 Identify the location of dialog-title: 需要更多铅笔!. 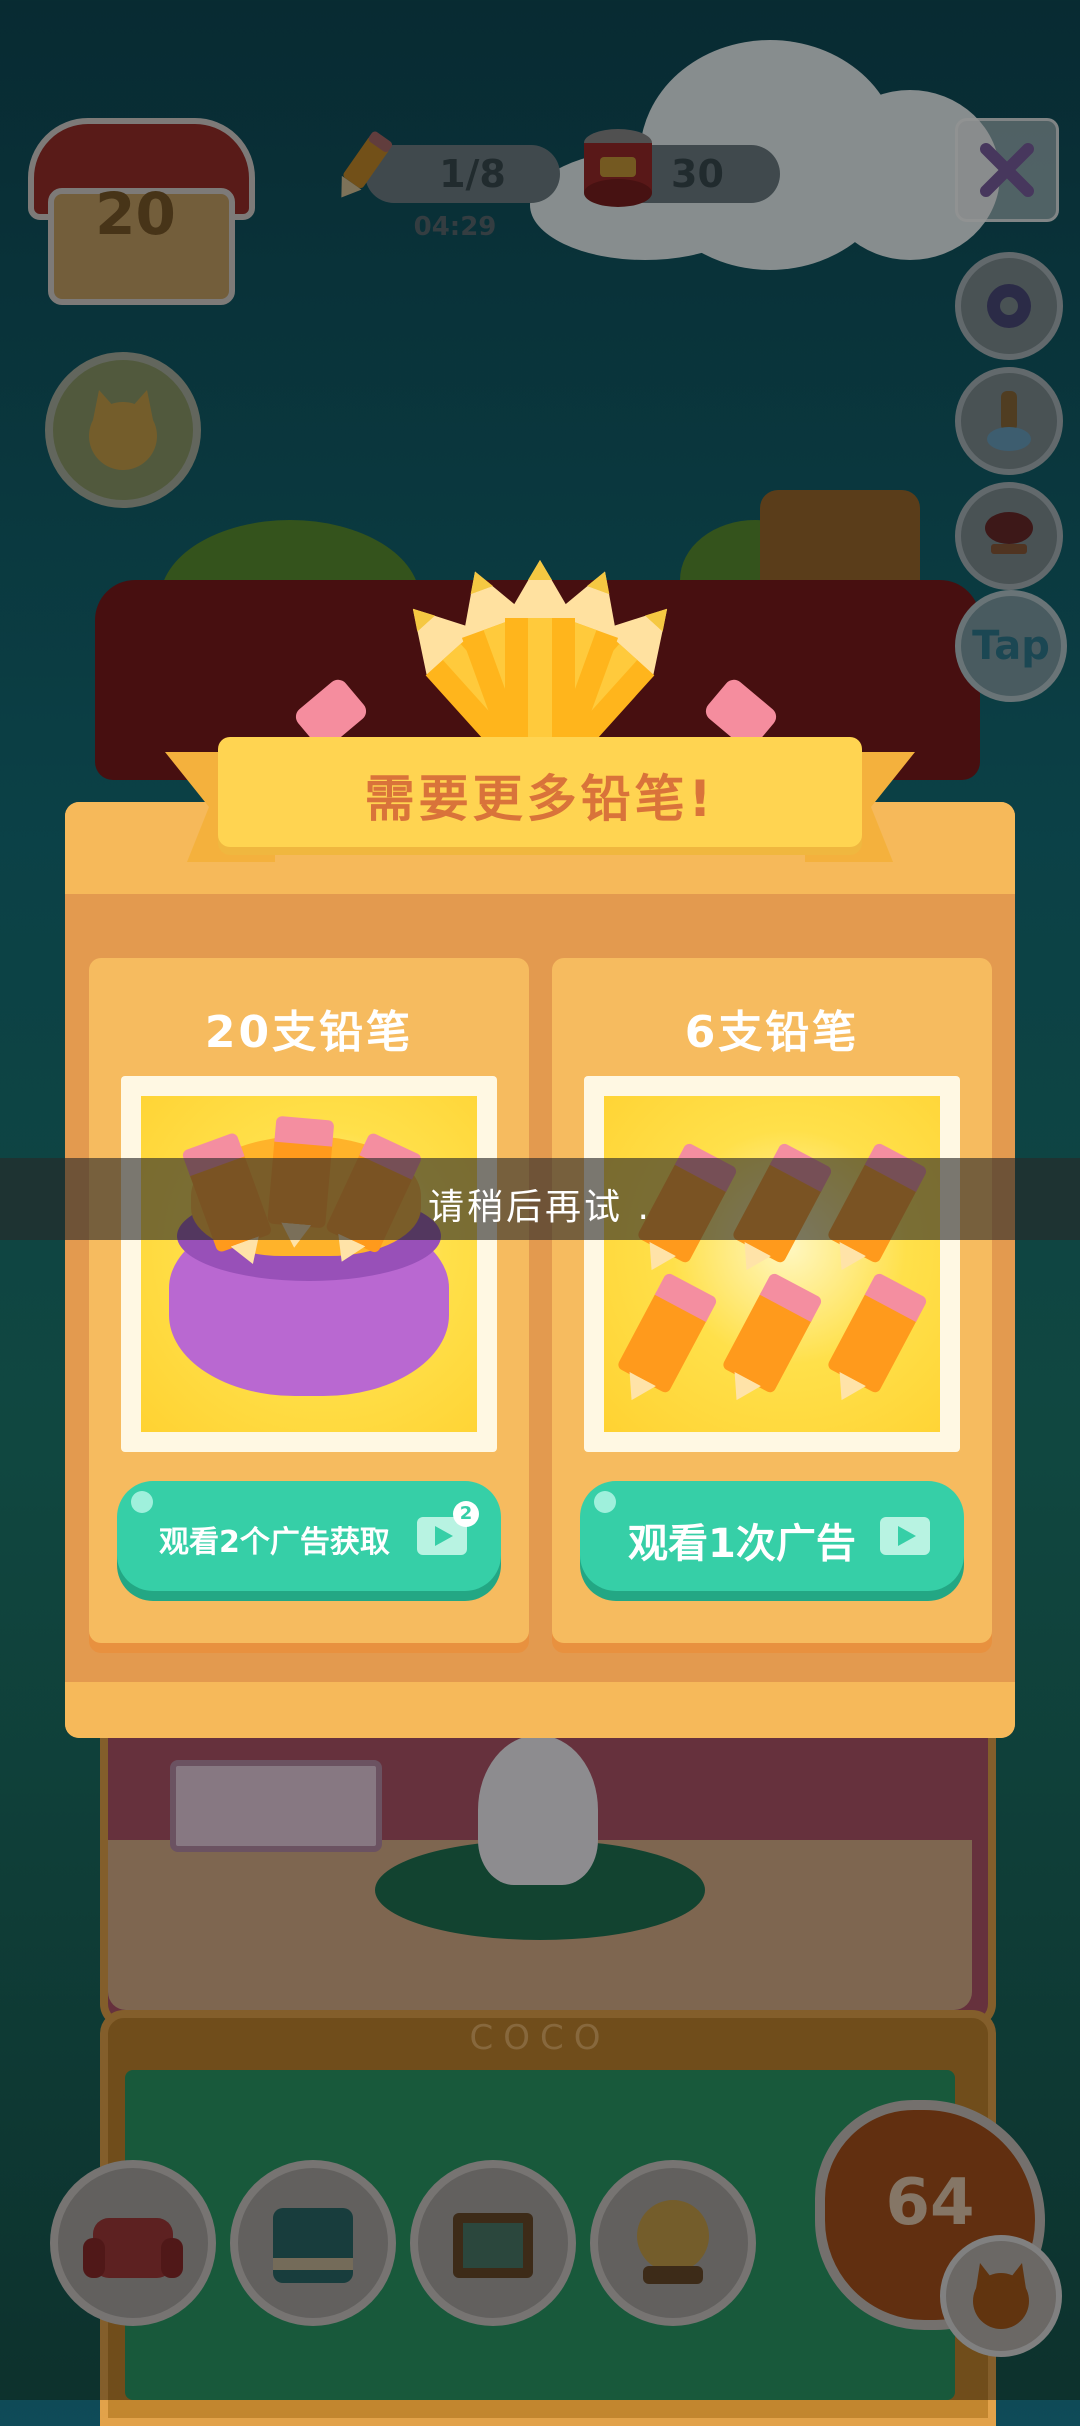
(540, 799).